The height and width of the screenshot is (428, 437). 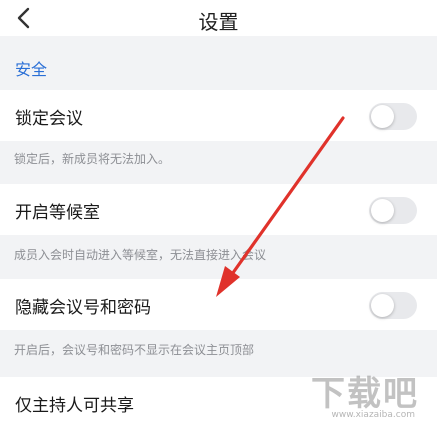 I want to click on lock-meeting-toggle, so click(x=393, y=116).